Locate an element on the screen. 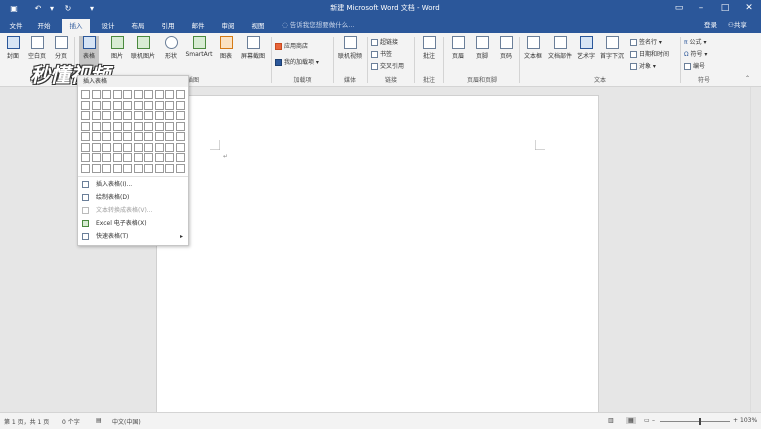  equation-button: π 公式 ▾ is located at coordinates (695, 41).